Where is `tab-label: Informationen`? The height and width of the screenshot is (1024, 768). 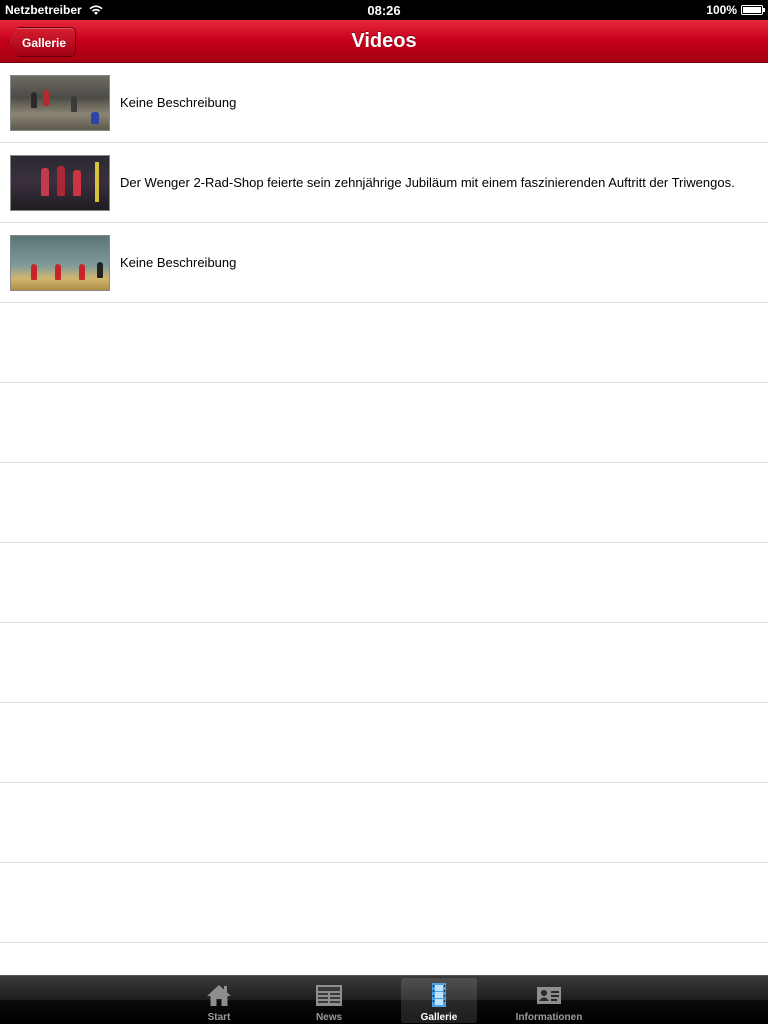 tab-label: Informationen is located at coordinates (549, 1017).